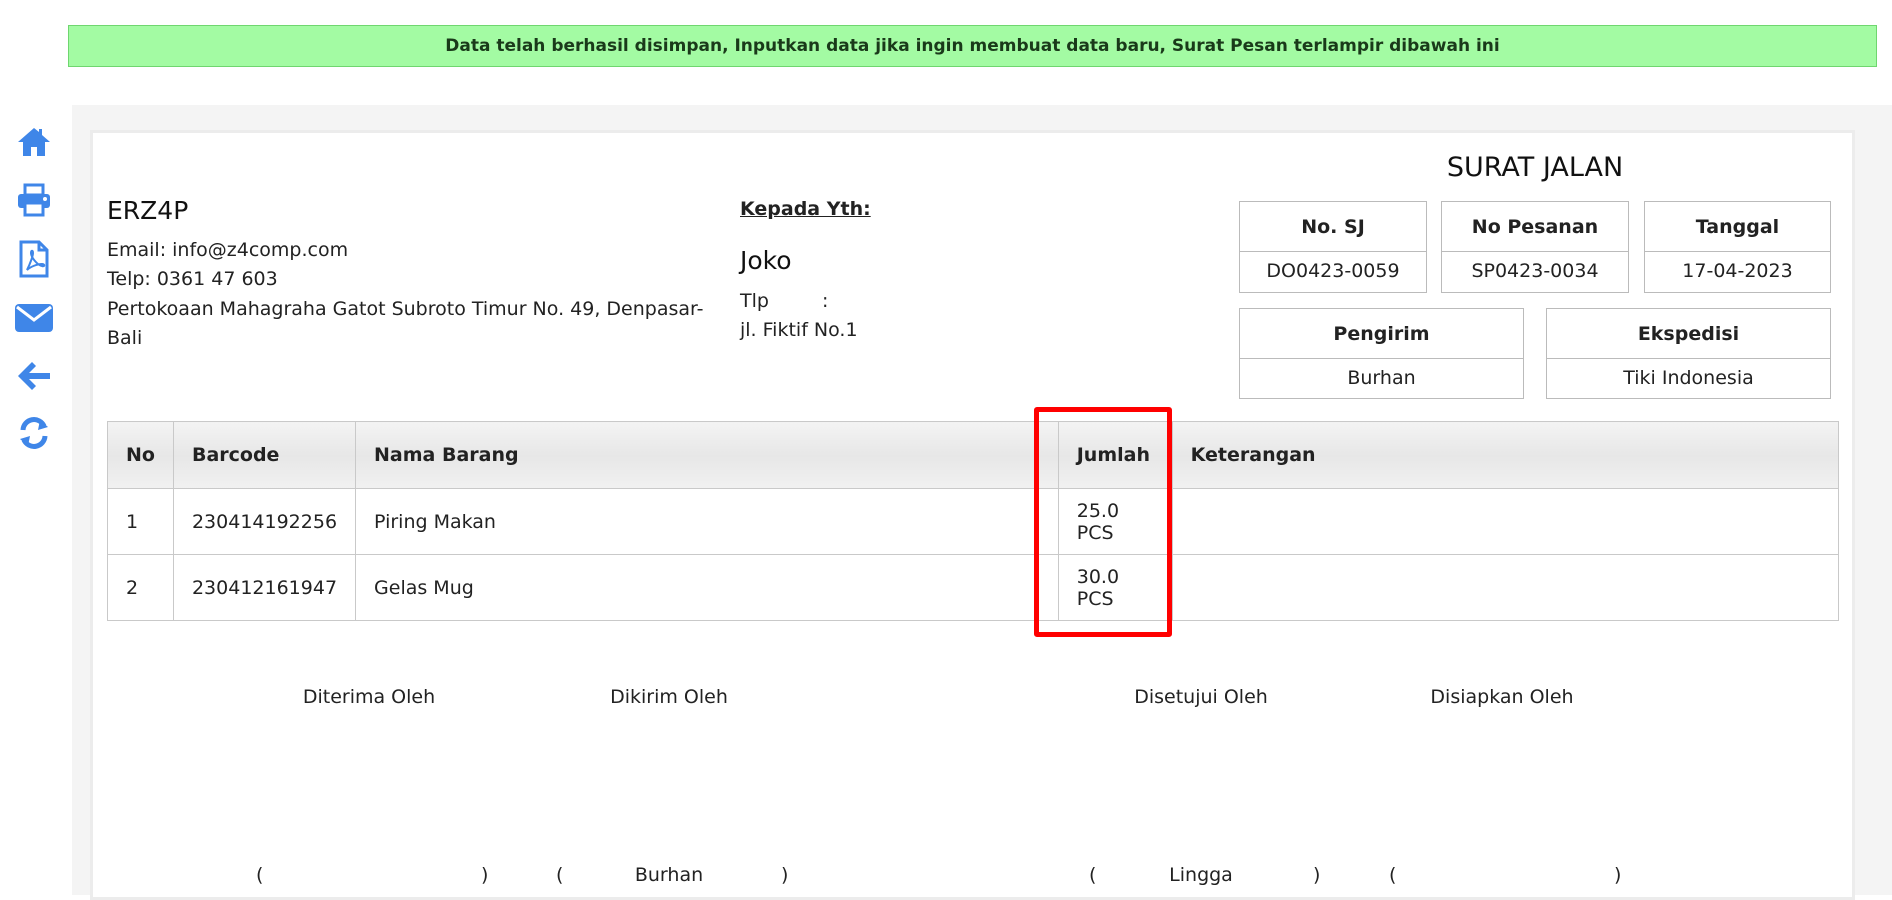 The image size is (1892, 900). Describe the element at coordinates (669, 875) in the screenshot. I see `dikirim-signer-name: Burhan` at that location.